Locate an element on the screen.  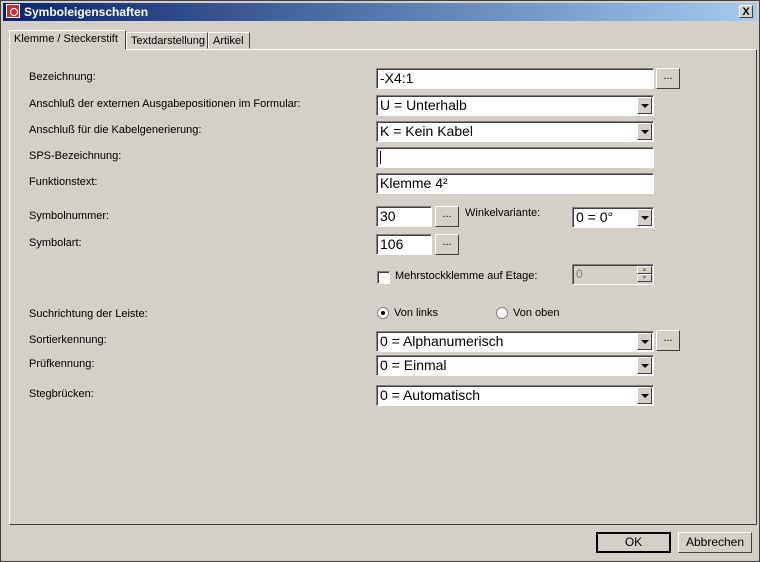
tab-artikel: Artikel is located at coordinates (229, 40).